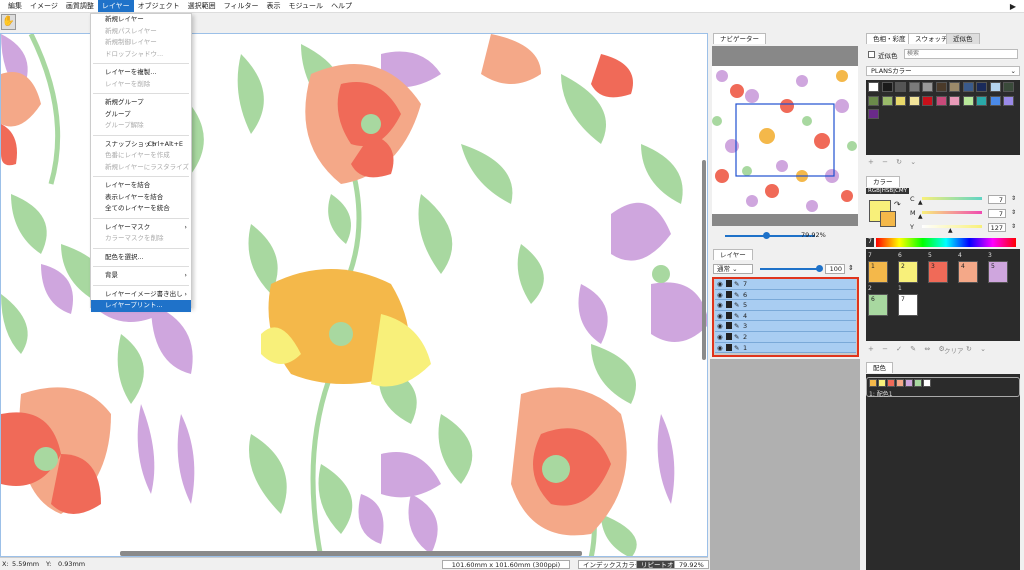  I want to click on channel-m-value: 7, so click(997, 213).